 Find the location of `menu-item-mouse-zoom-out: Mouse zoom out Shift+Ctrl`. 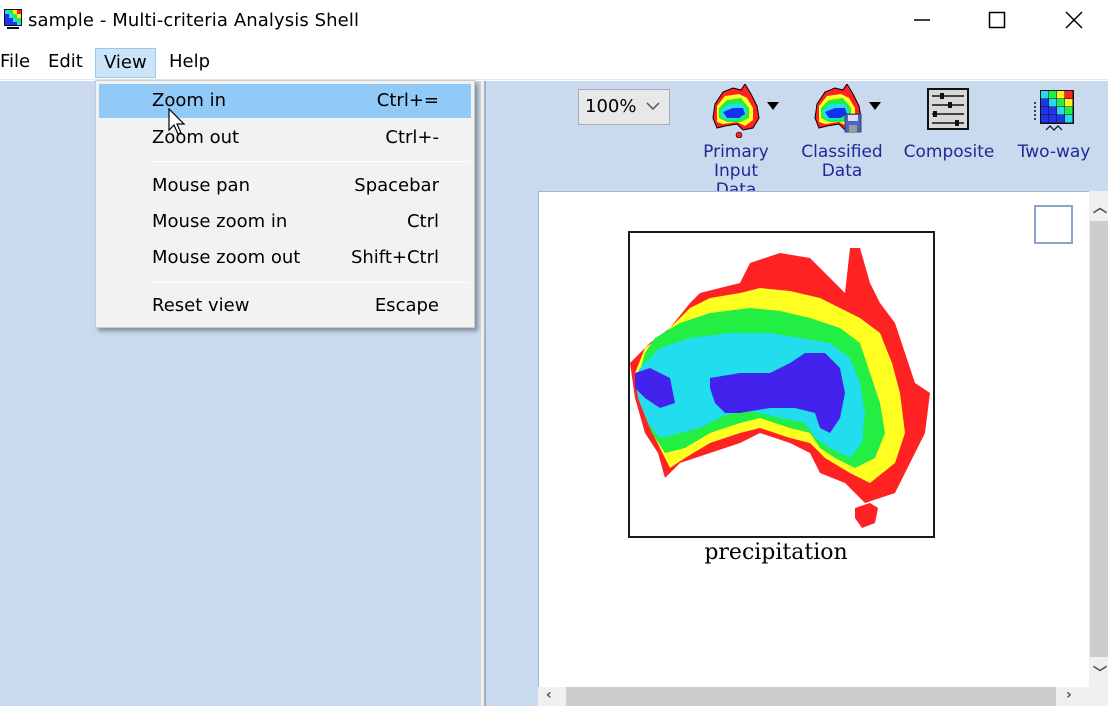

menu-item-mouse-zoom-out: Mouse zoom out Shift+Ctrl is located at coordinates (285, 258).